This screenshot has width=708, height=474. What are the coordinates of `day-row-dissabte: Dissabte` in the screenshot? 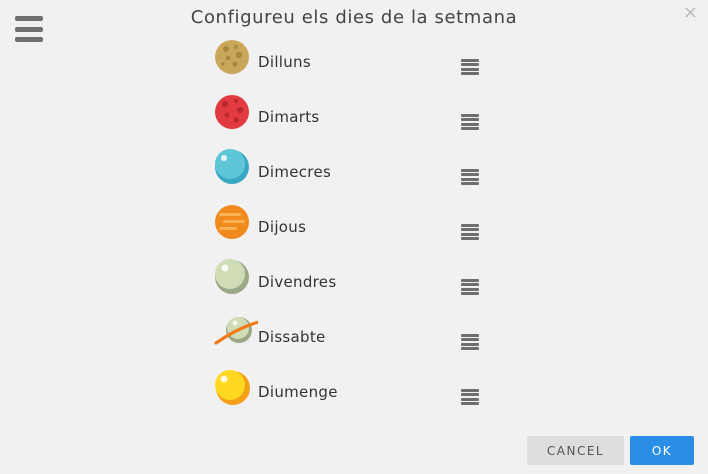 It's located at (355, 337).